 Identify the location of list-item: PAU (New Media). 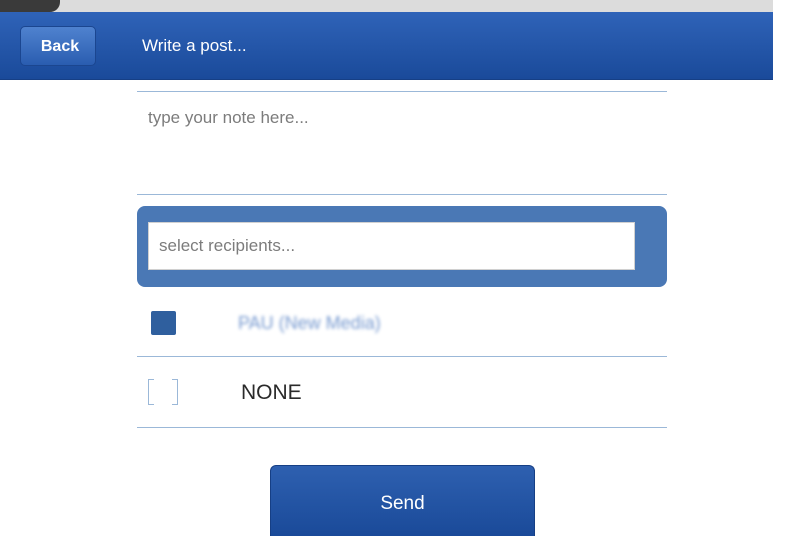
(402, 323).